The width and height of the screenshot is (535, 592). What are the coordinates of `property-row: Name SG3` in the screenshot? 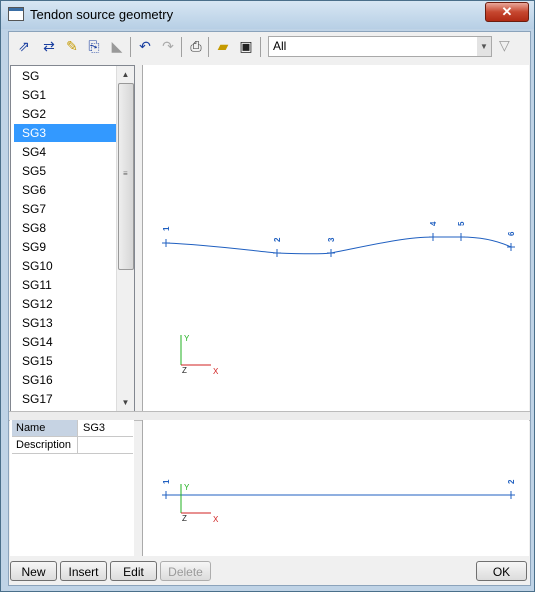 It's located at (72, 428).